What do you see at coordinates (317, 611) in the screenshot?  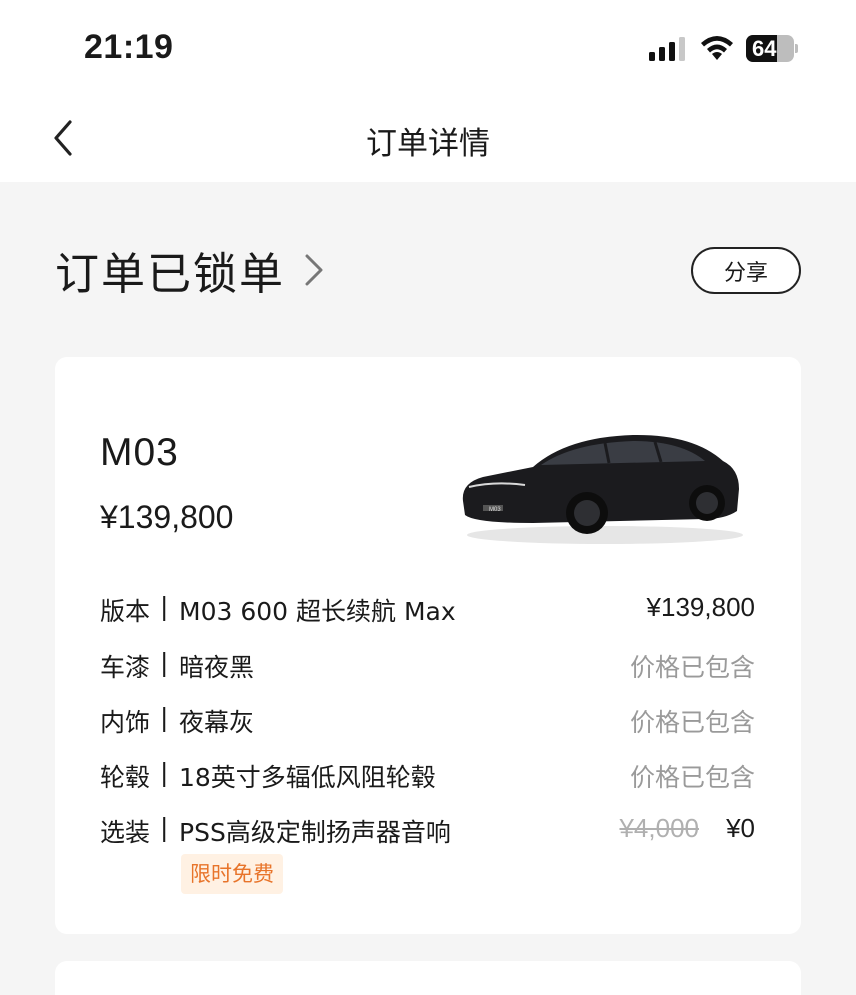 I see `spec-value: M03 600 超长续航 Max` at bounding box center [317, 611].